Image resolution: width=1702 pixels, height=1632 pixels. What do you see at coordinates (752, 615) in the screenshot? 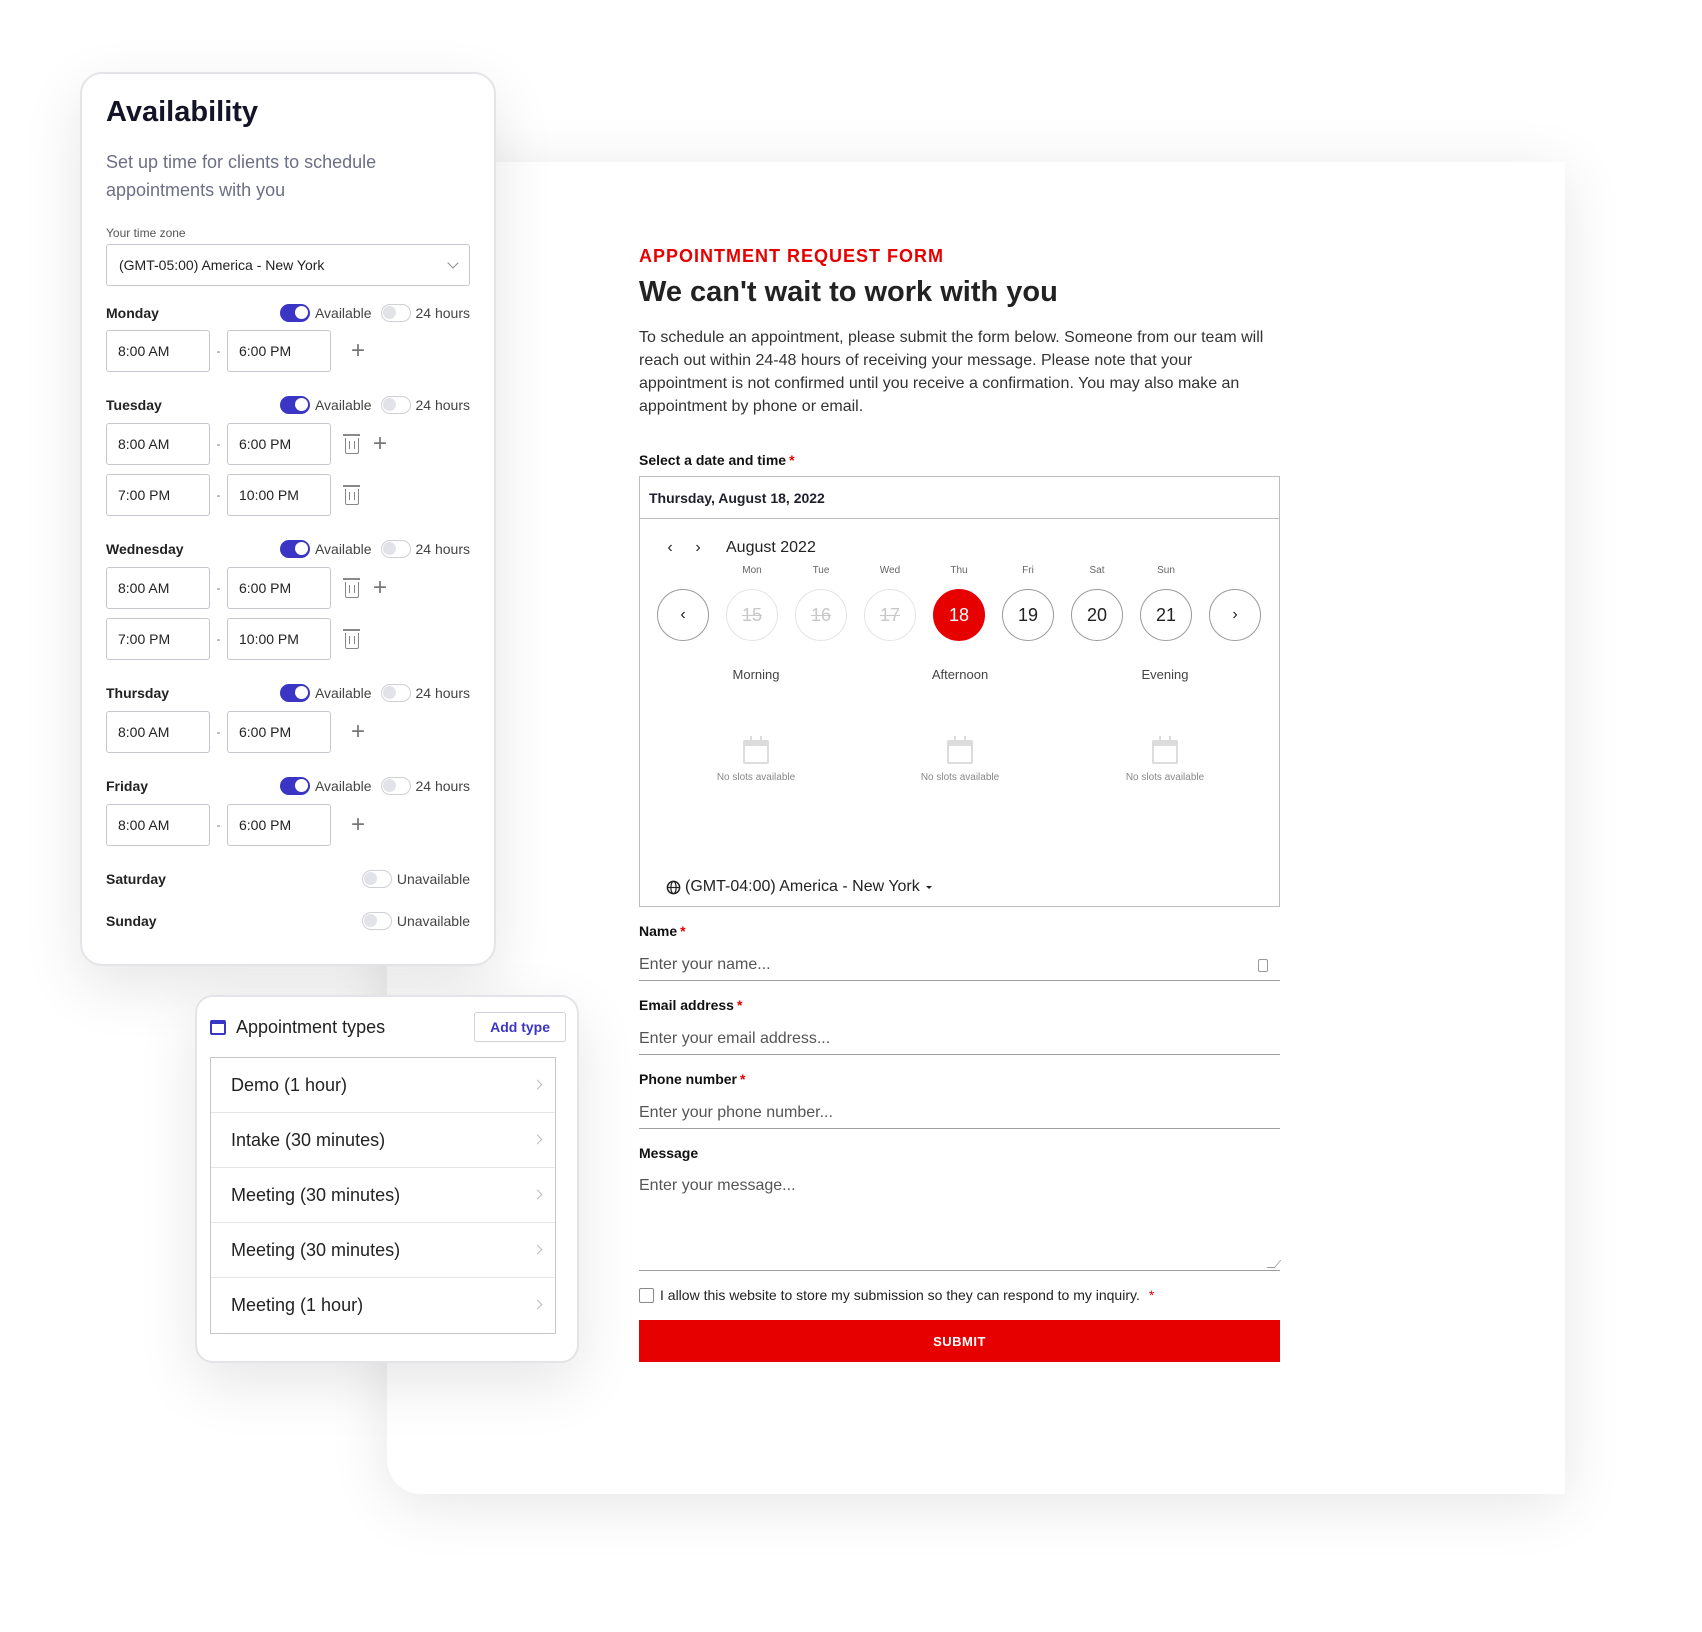
I see `day-button-15: 15` at bounding box center [752, 615].